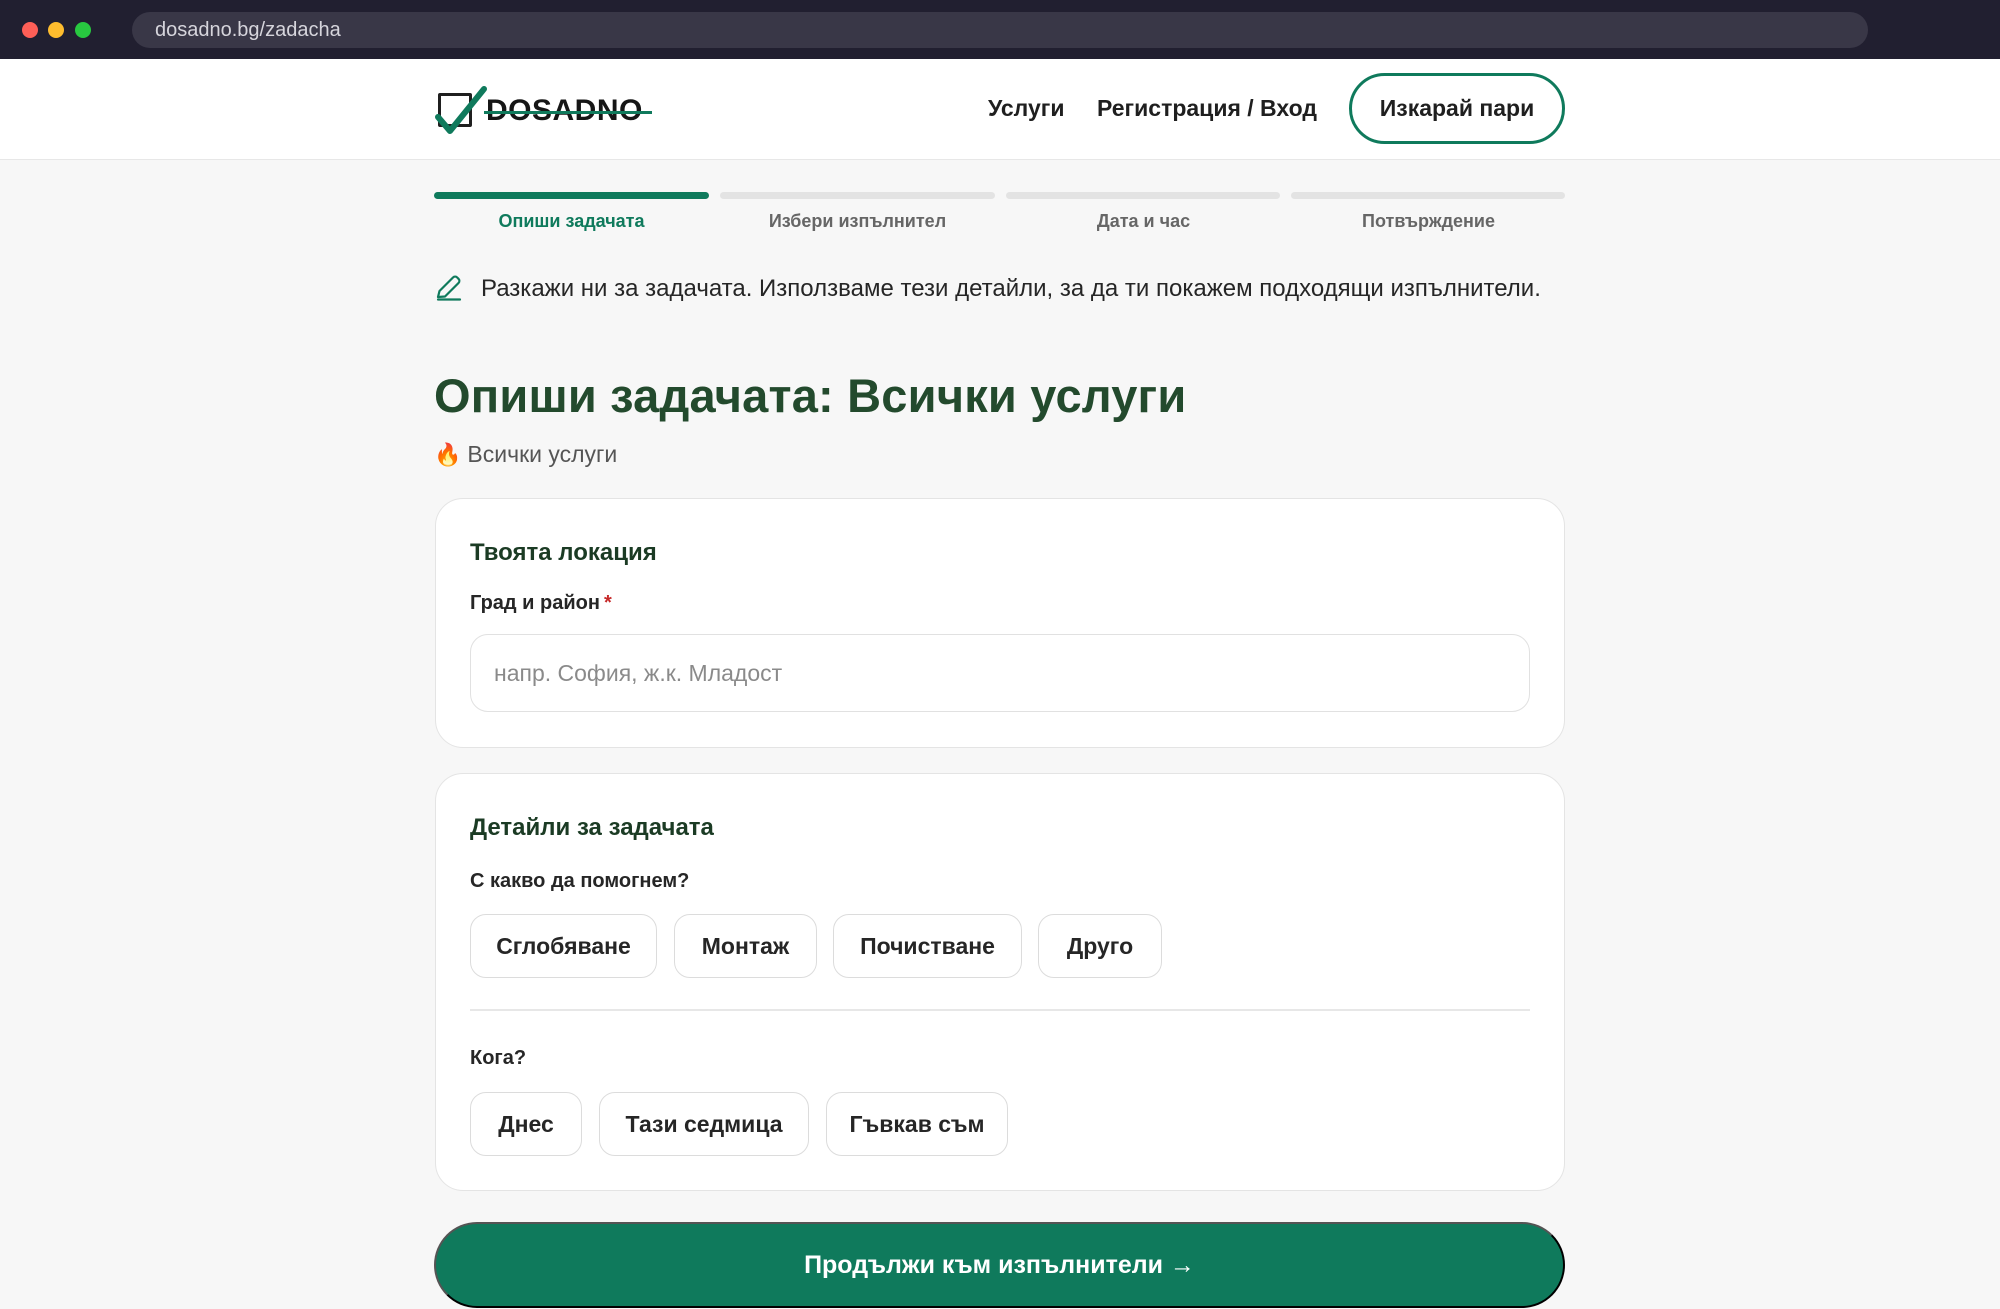  I want to click on browser-chrome: dosadno.bg/zadacha, so click(1000, 29).